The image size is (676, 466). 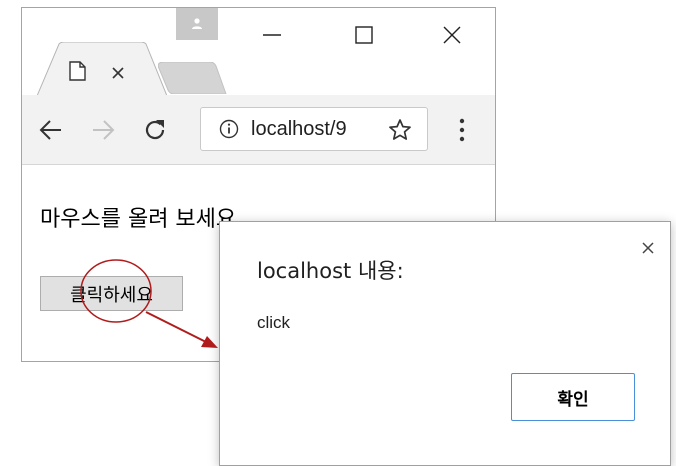 I want to click on reload-button, so click(x=155, y=130).